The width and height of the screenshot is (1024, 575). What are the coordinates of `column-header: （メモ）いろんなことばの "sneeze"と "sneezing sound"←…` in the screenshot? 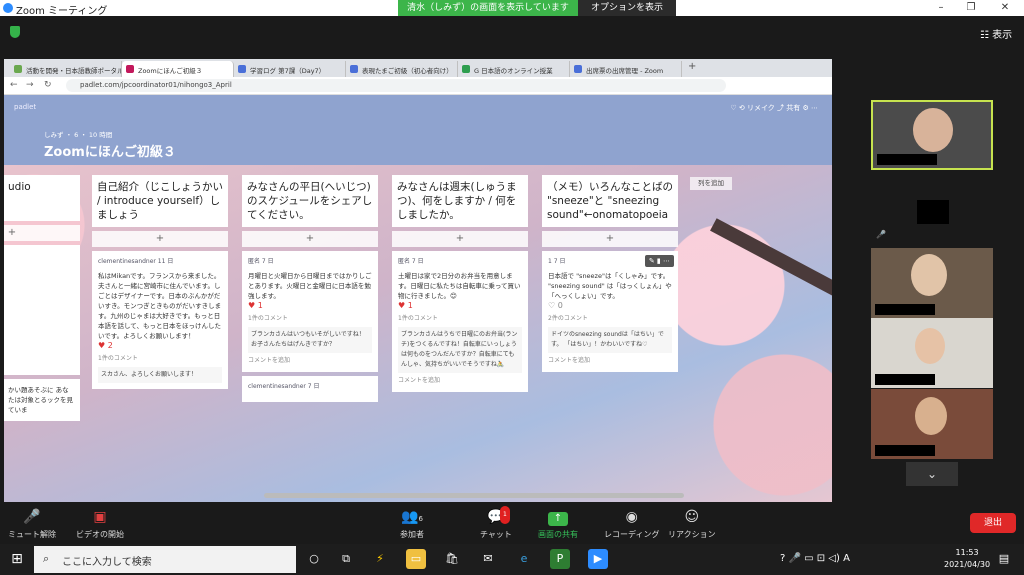 It's located at (610, 201).